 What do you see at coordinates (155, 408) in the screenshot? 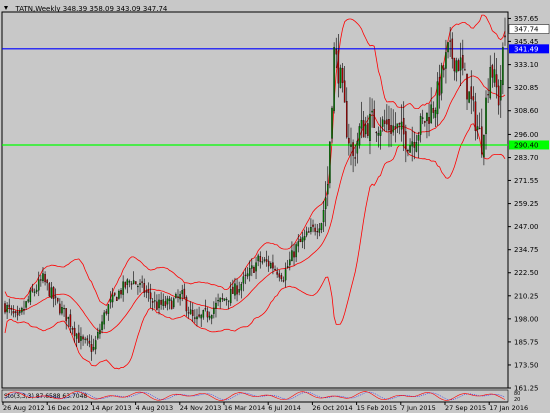
I see `x-tick-label: 4 Aug 2013` at bounding box center [155, 408].